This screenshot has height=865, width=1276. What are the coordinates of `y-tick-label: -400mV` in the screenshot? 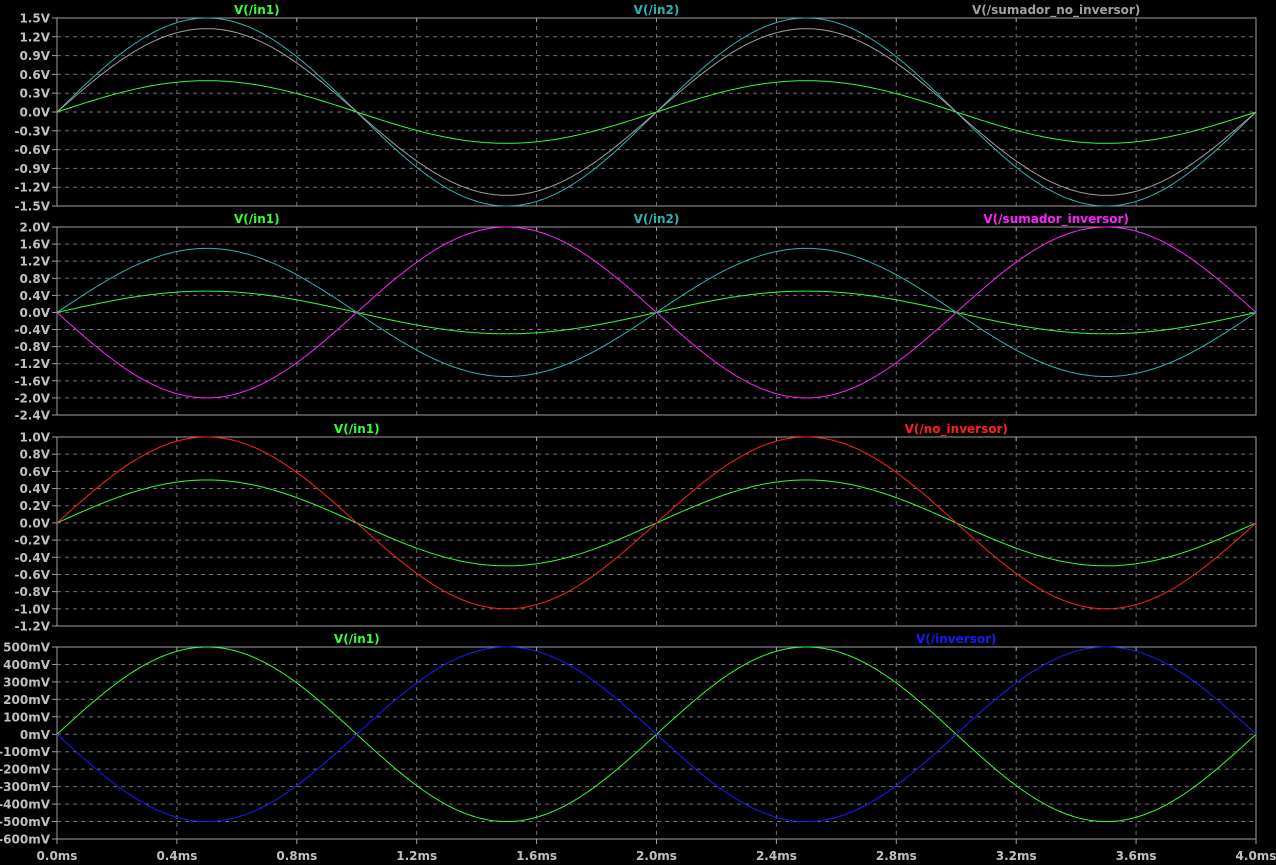 It's located at (25, 805).